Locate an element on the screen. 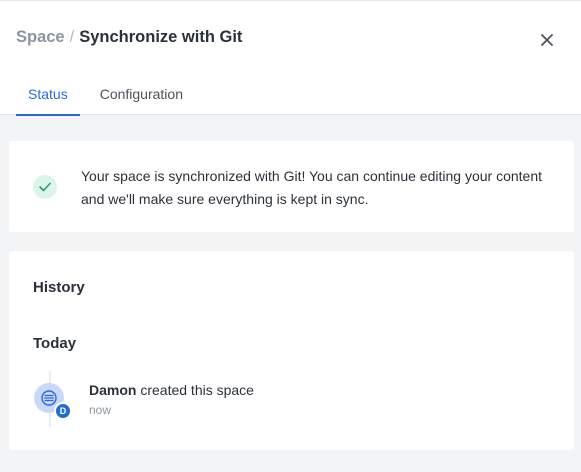 The width and height of the screenshot is (581, 472). tab-status: Status is located at coordinates (48, 100).